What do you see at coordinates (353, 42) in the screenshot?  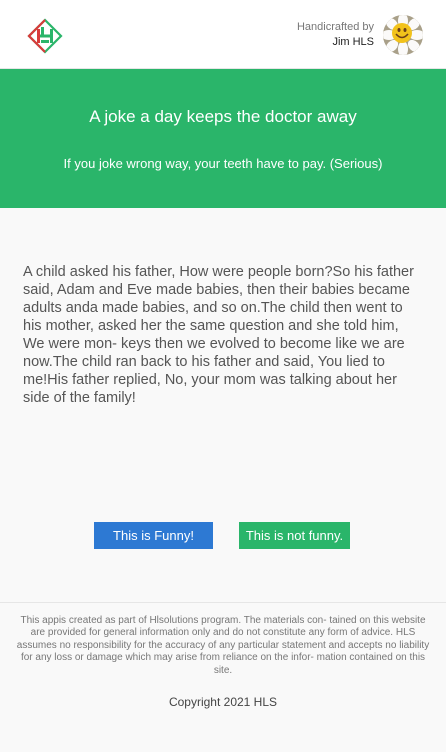 I see `author-name: Jim HLS` at bounding box center [353, 42].